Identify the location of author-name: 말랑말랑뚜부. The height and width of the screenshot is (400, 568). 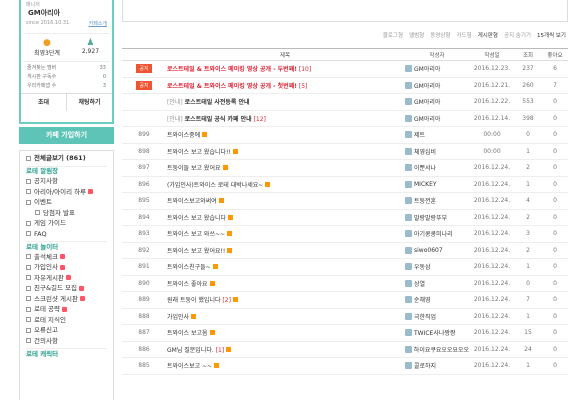
(430, 217).